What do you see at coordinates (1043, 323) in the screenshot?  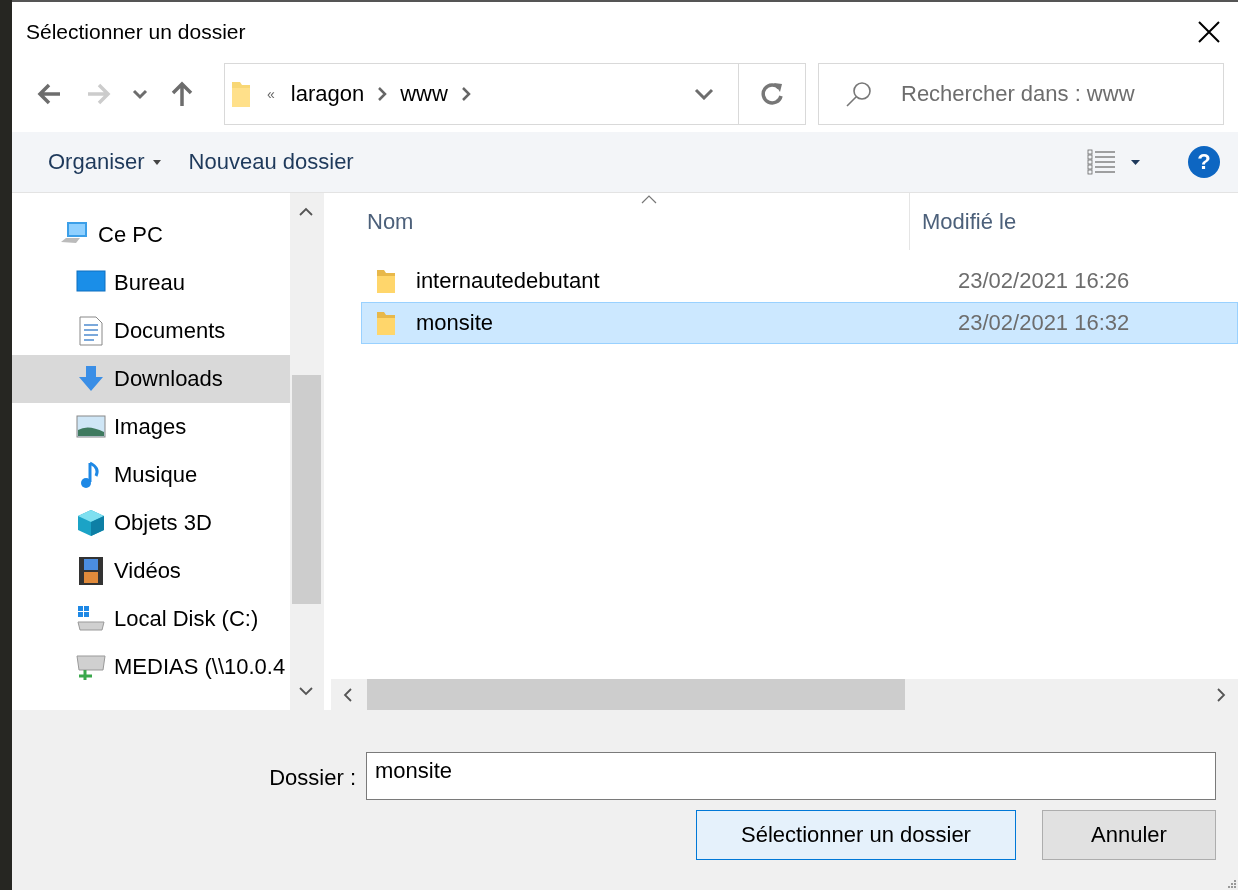 I see `modified-date: 23/02/2021 16:32` at bounding box center [1043, 323].